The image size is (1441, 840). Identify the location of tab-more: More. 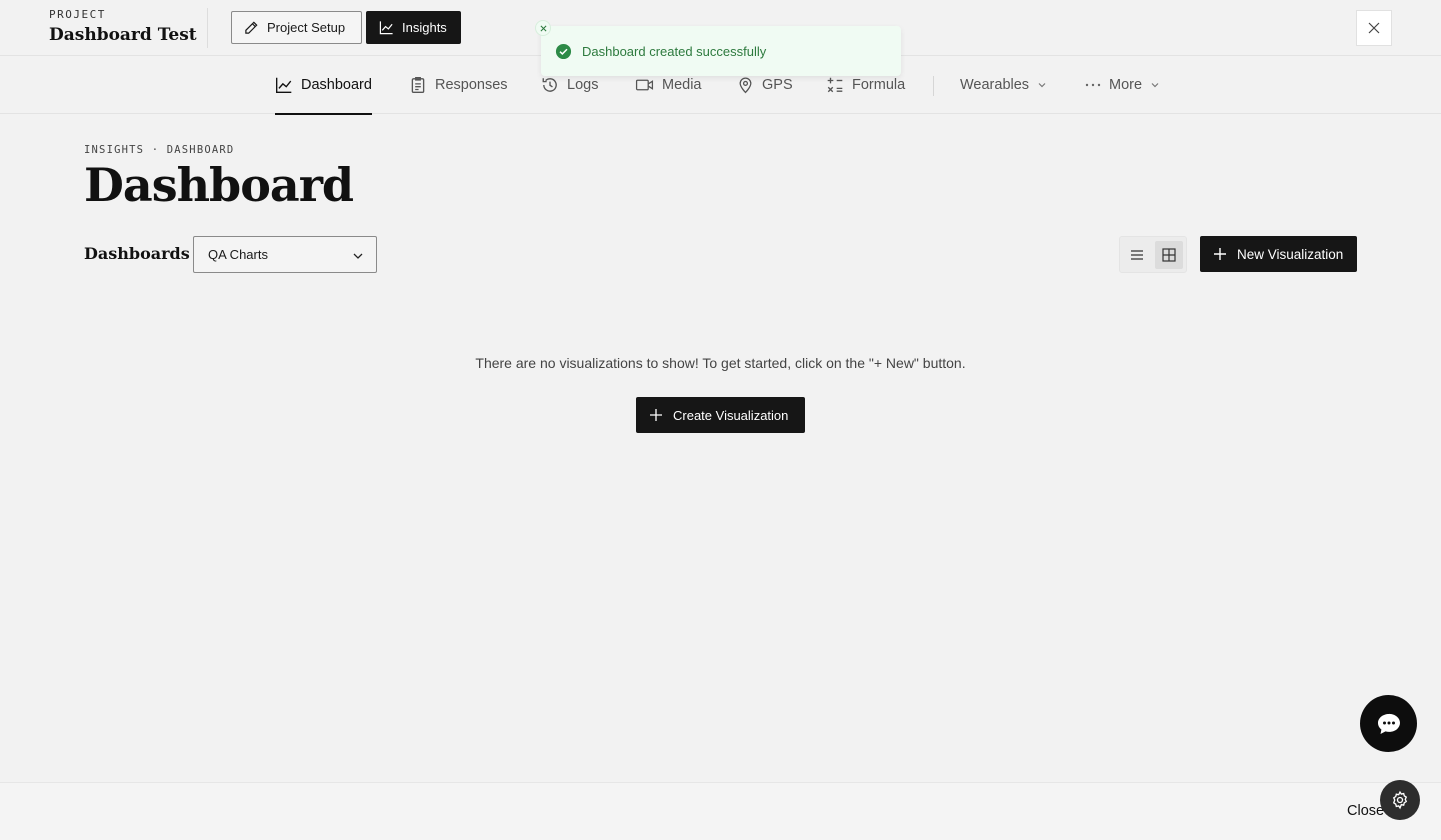
(1122, 85).